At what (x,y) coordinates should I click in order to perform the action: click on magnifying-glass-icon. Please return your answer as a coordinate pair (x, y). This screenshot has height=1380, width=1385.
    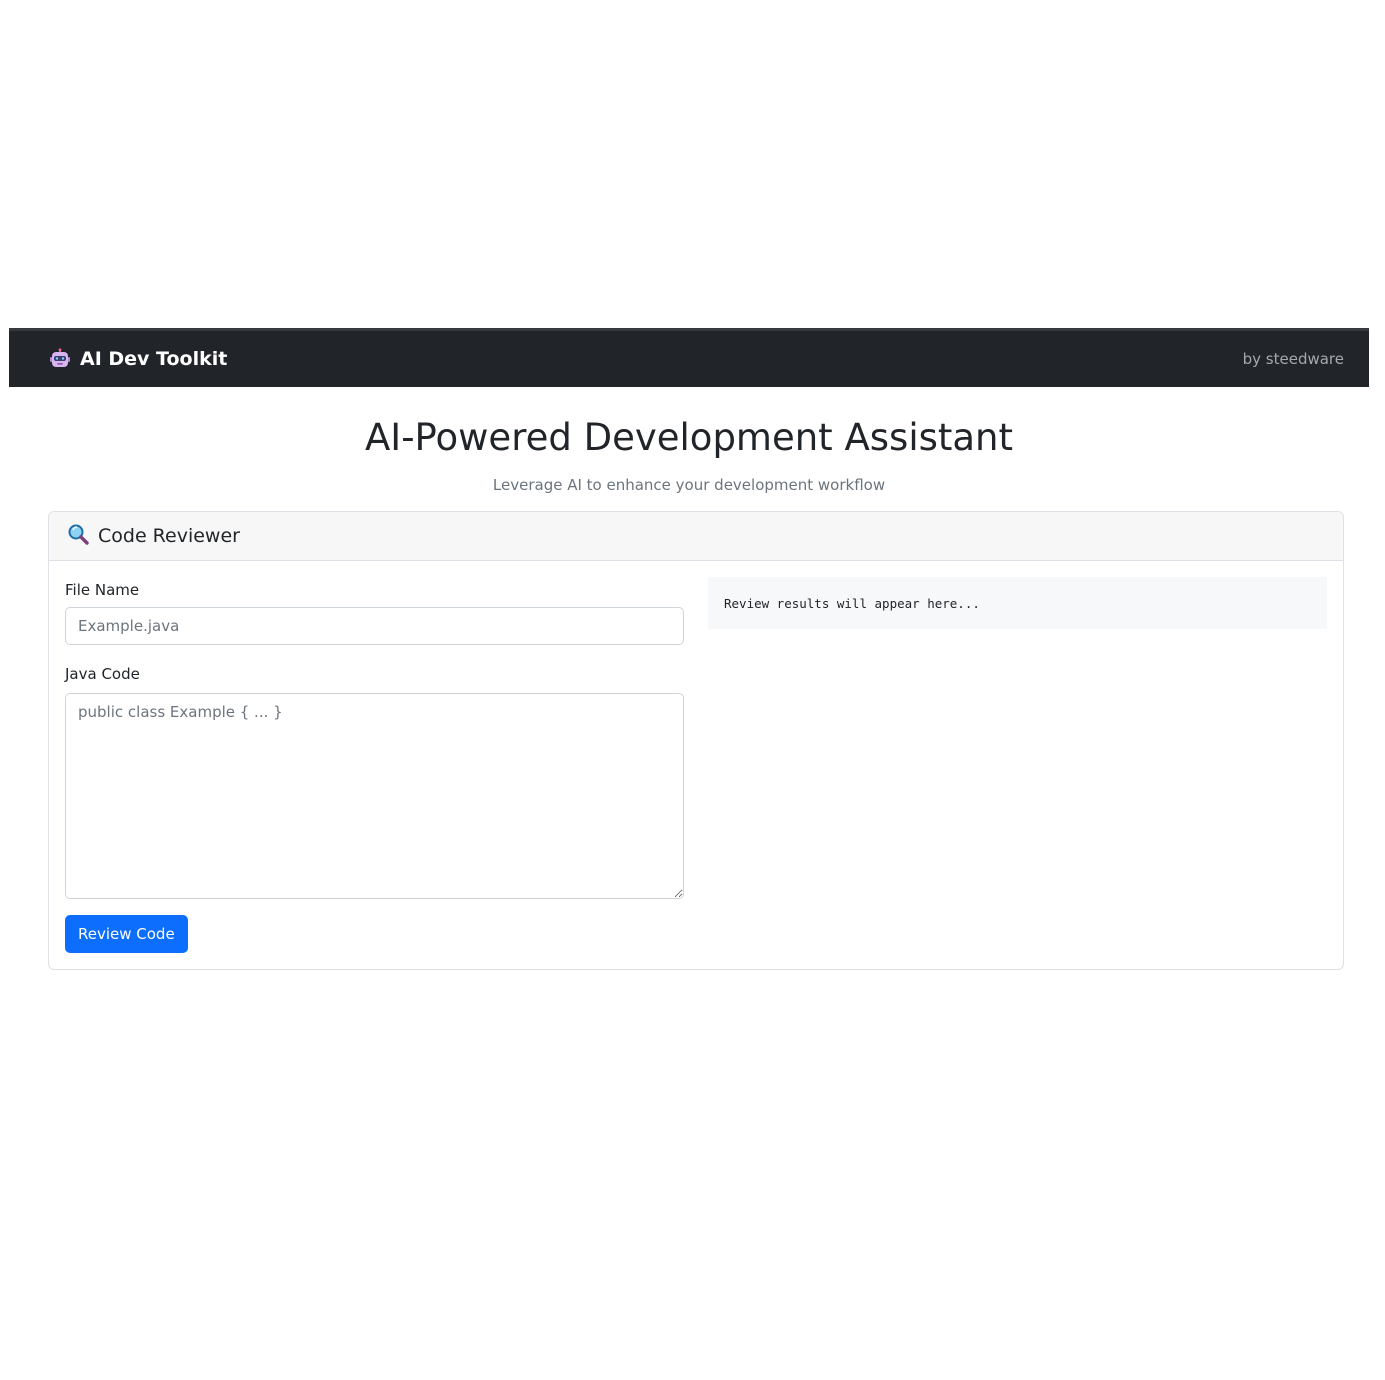
    Looking at the image, I should click on (78, 536).